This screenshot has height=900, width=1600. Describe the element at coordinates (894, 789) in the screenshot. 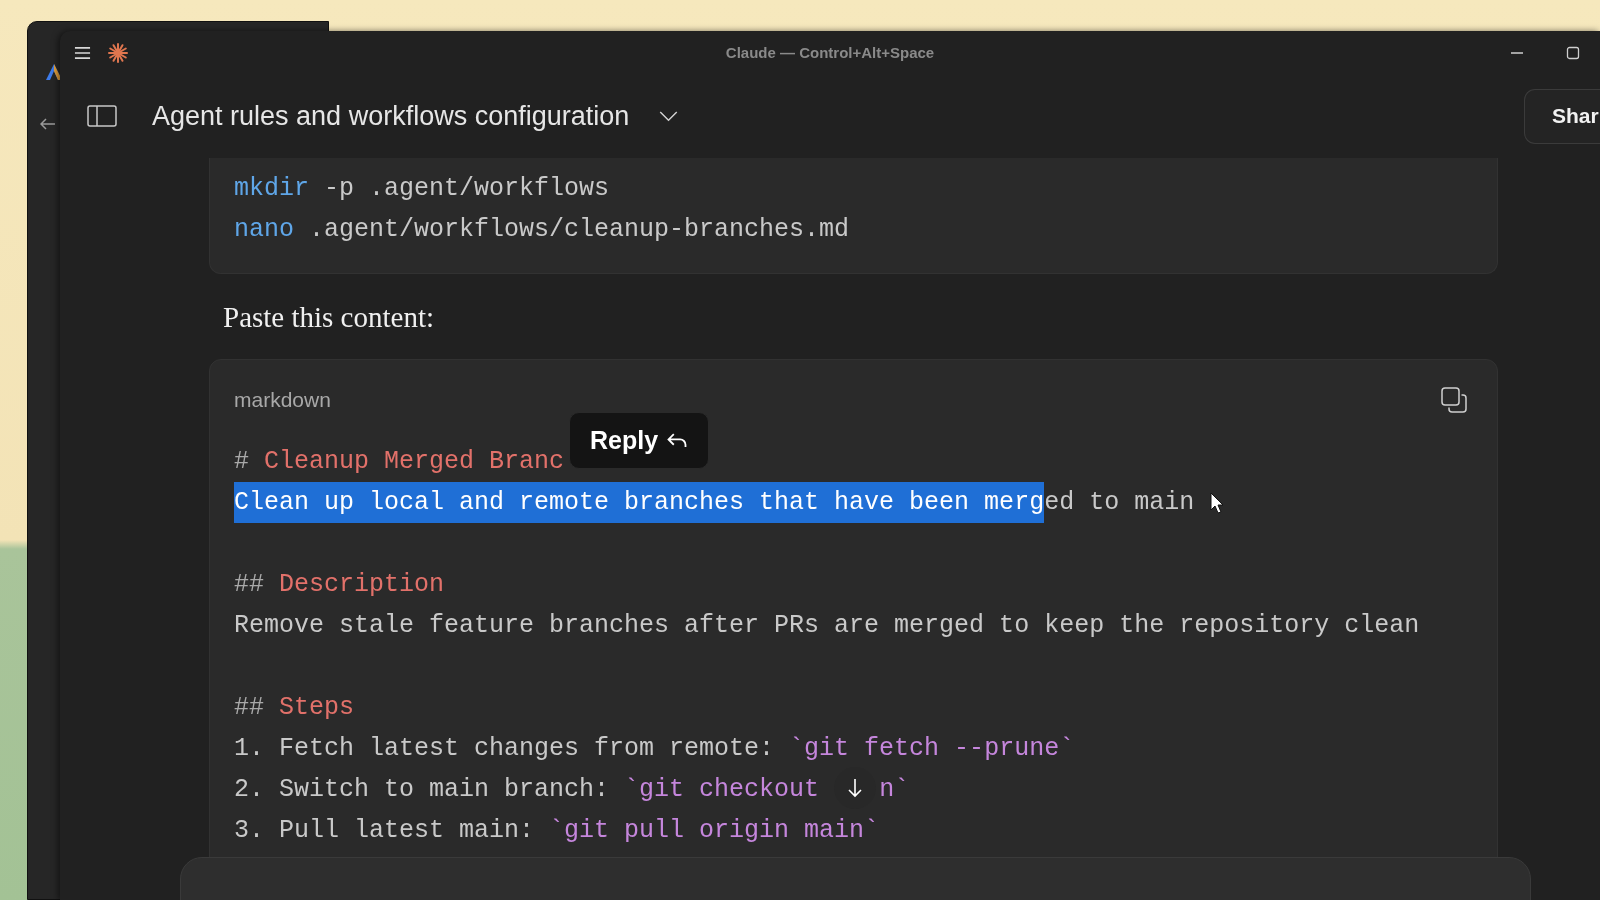

I see `code-text: n`` at that location.